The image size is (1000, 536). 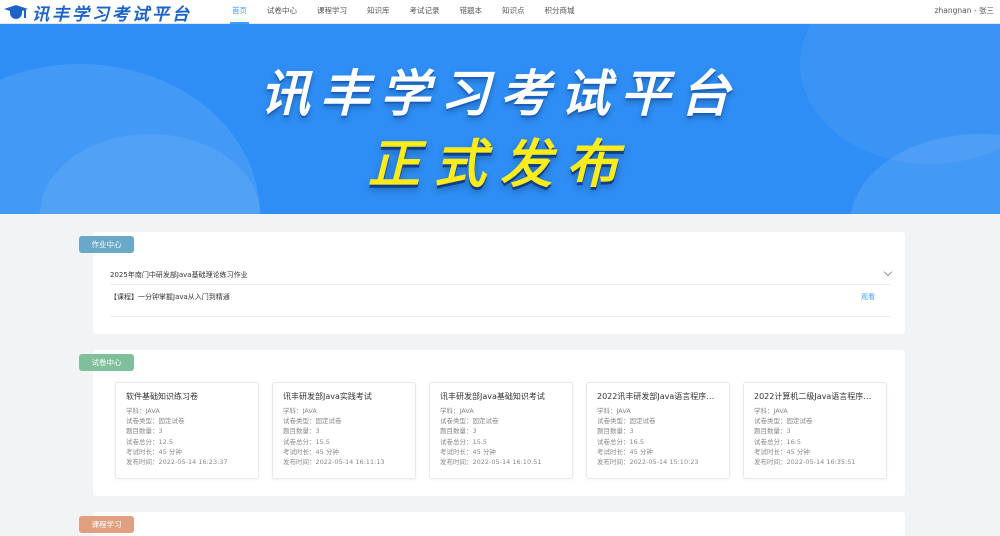 I want to click on exam-card-published: 发布时间：2022-05-14 16:23:37, so click(x=177, y=462).